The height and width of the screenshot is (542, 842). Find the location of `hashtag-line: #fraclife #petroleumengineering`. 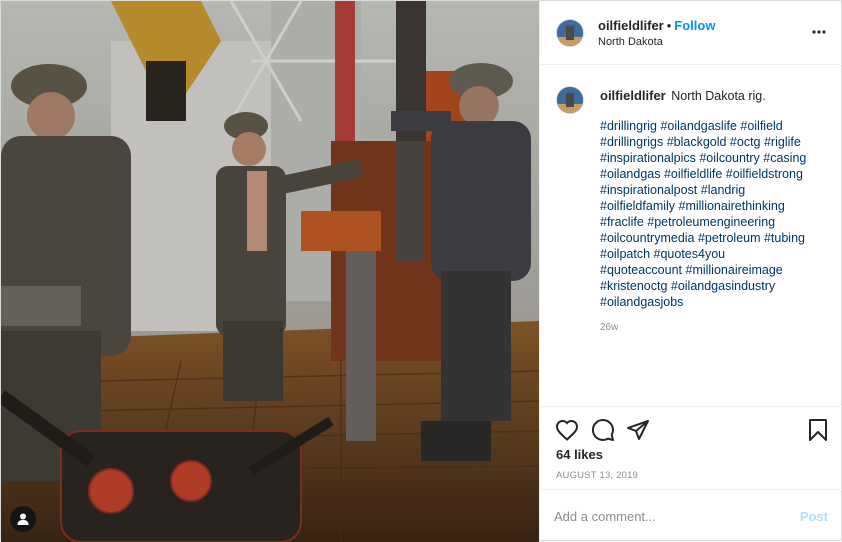

hashtag-line: #fraclife #petroleumengineering is located at coordinates (715, 222).